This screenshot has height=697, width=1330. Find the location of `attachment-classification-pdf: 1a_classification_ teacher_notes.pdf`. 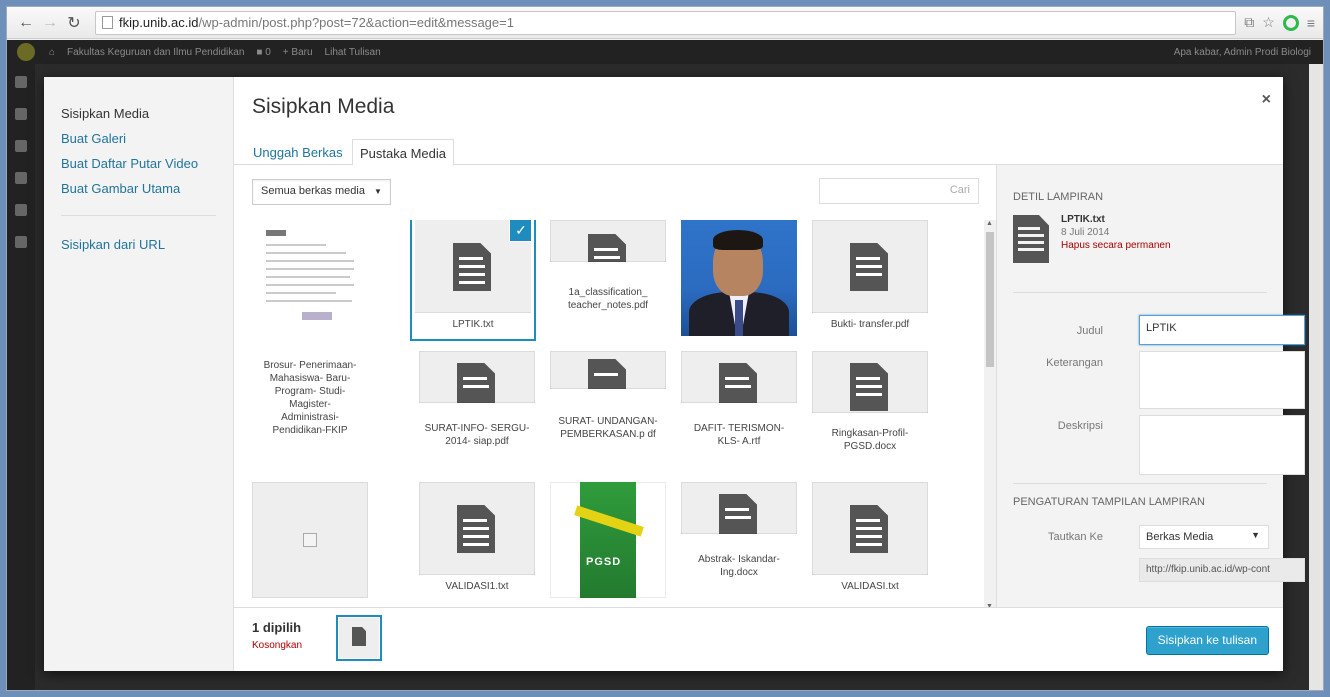

attachment-classification-pdf: 1a_classification_ teacher_notes.pdf is located at coordinates (608, 278).